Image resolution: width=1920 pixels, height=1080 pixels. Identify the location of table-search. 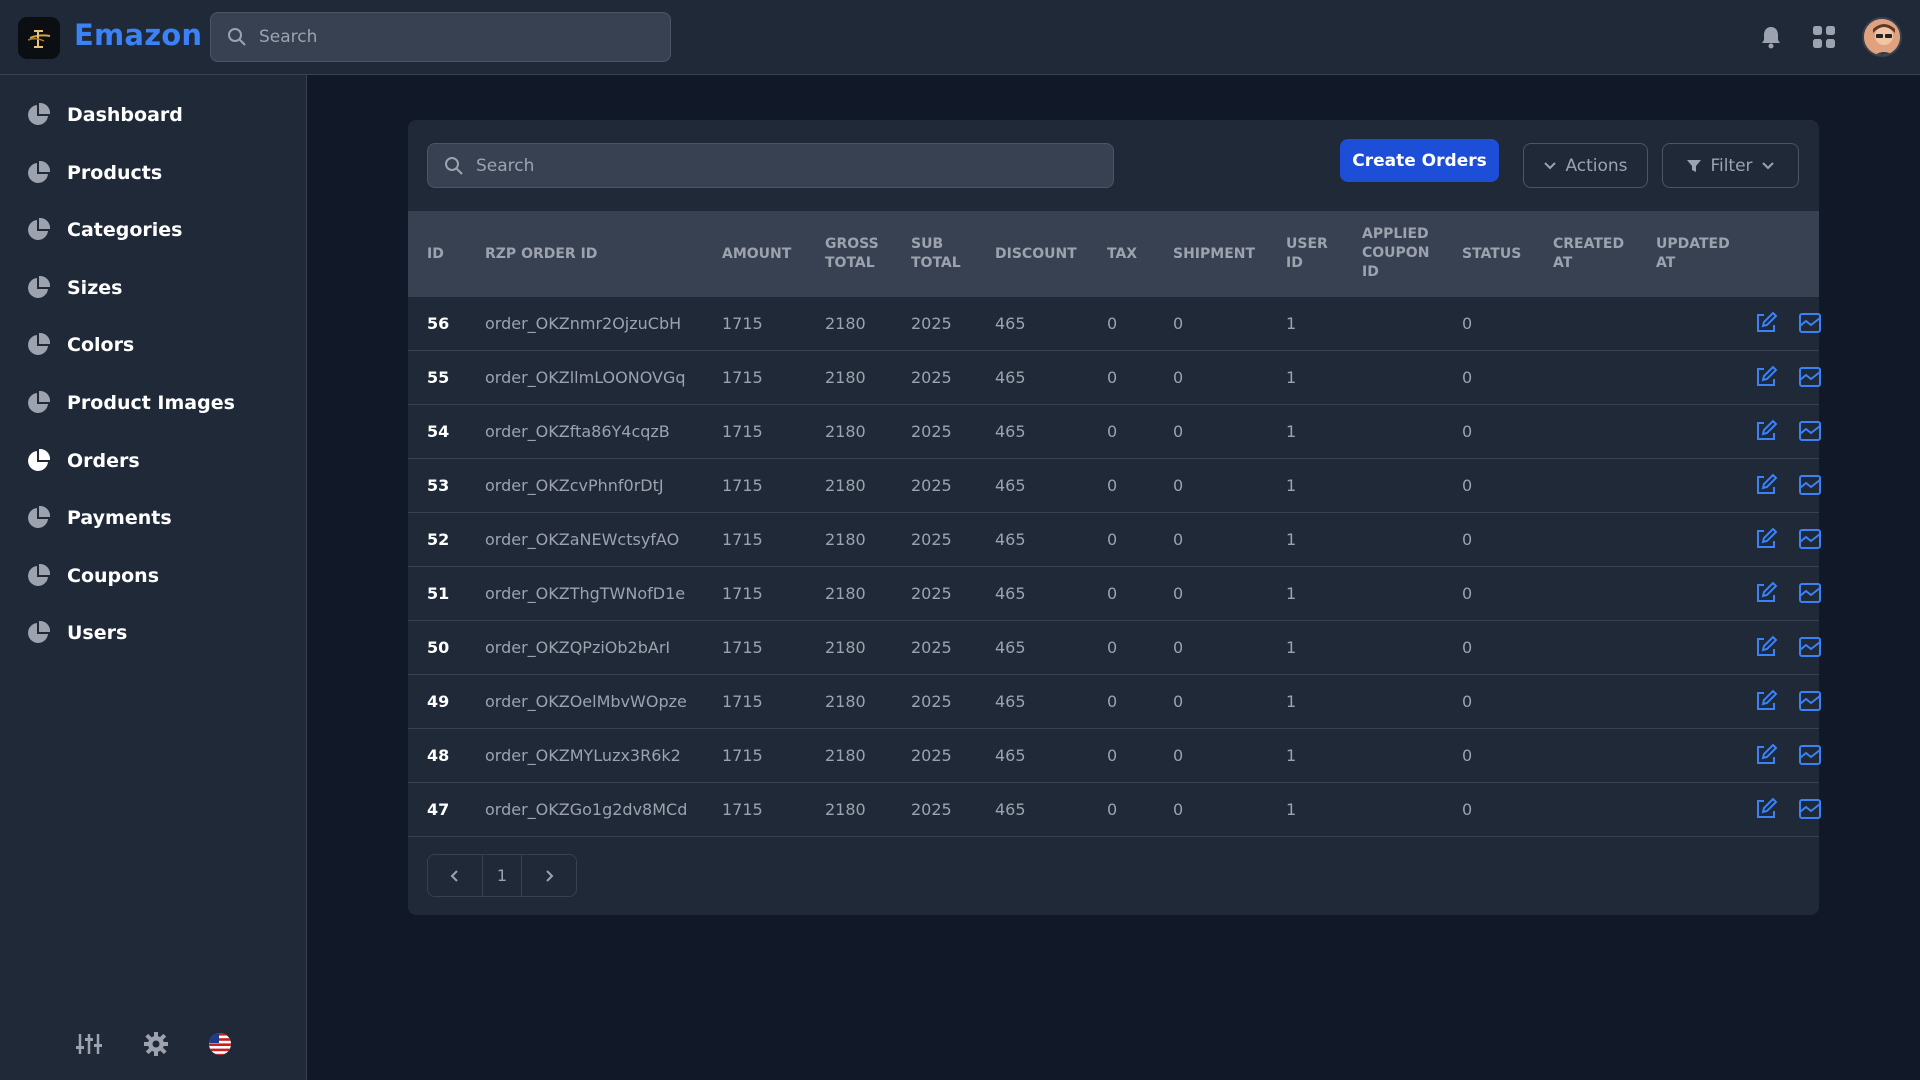
(770, 165).